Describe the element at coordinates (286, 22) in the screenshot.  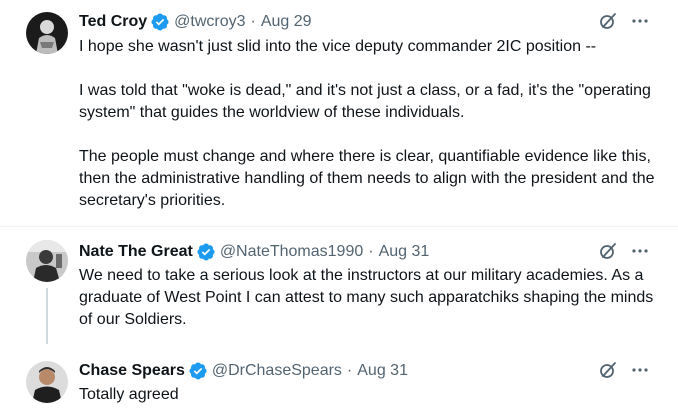
I see `post-timestamp: Aug 29` at that location.